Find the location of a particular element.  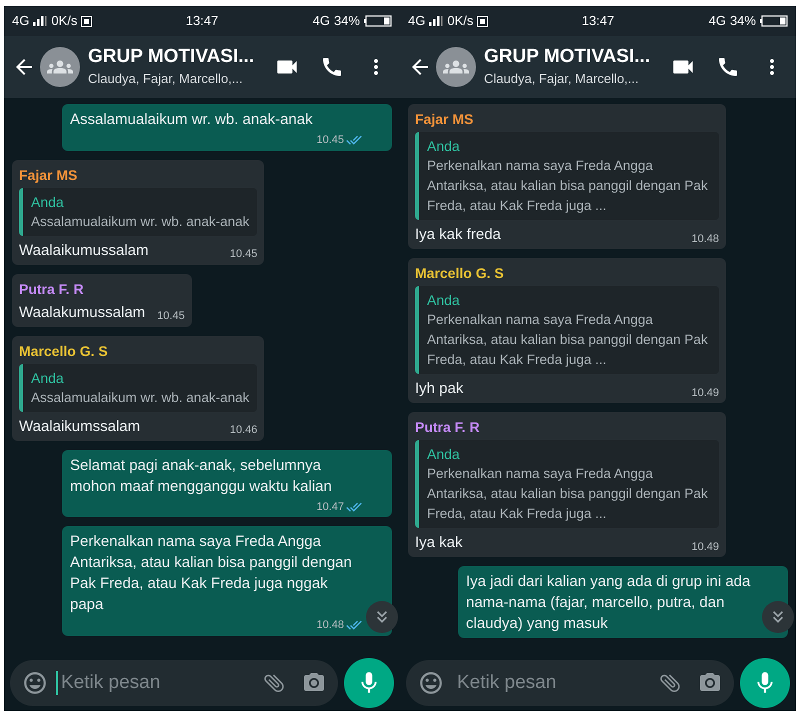

message-text: Waalakumussalam is located at coordinates (82, 312).